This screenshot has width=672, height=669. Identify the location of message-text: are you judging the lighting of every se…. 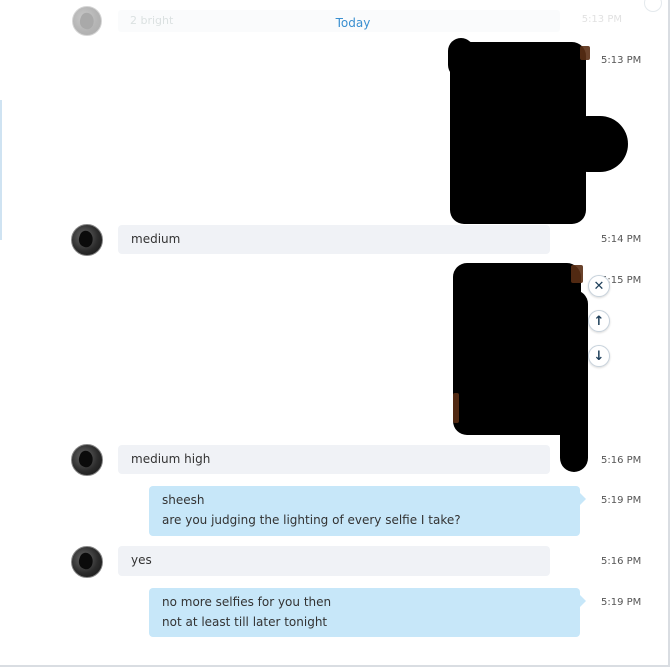
(311, 520).